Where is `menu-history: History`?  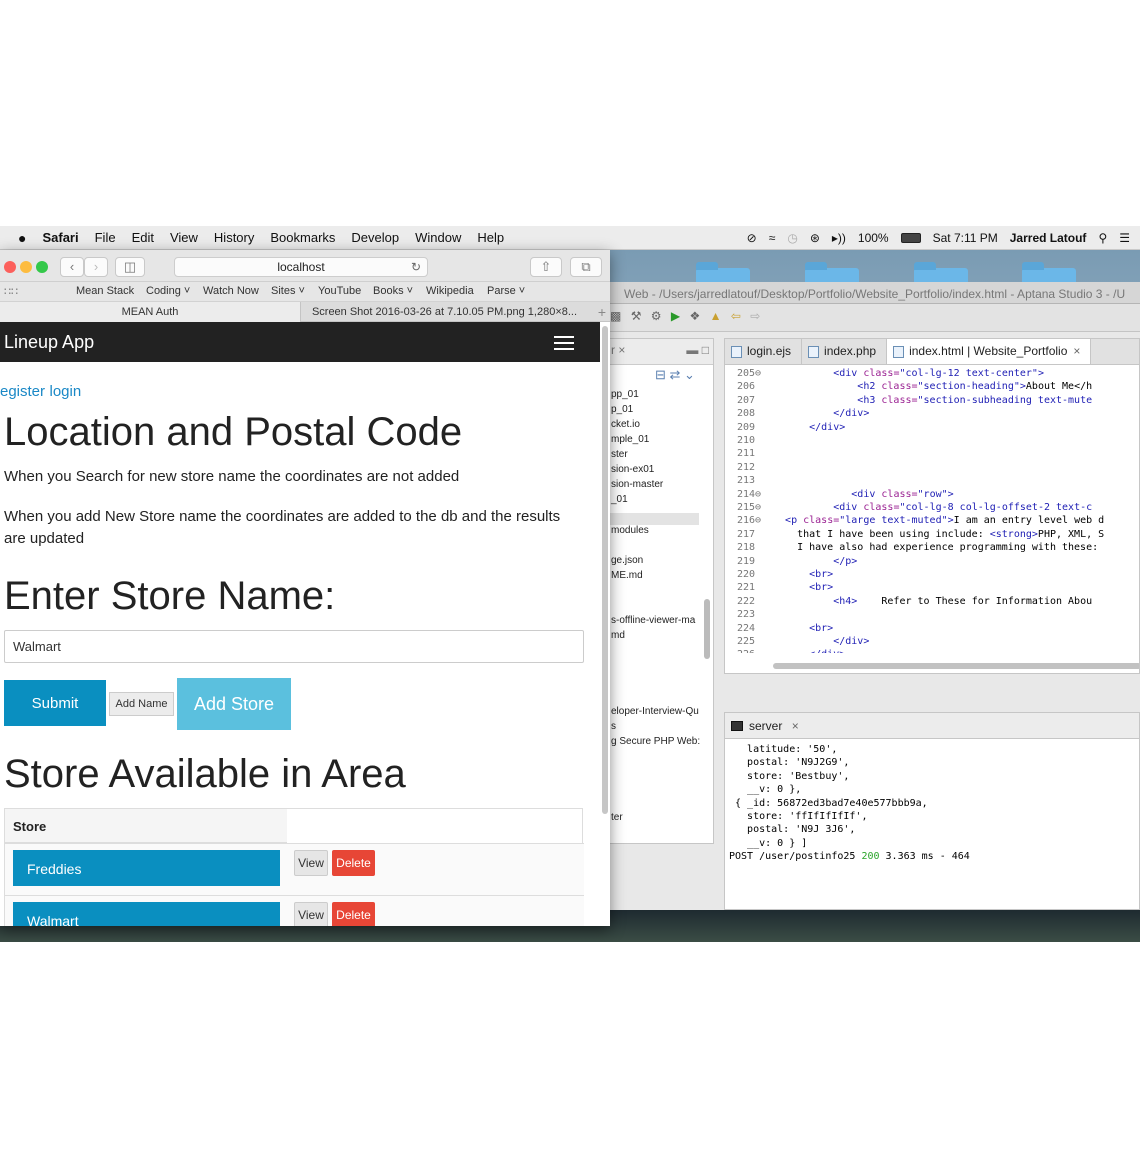 menu-history: History is located at coordinates (234, 237).